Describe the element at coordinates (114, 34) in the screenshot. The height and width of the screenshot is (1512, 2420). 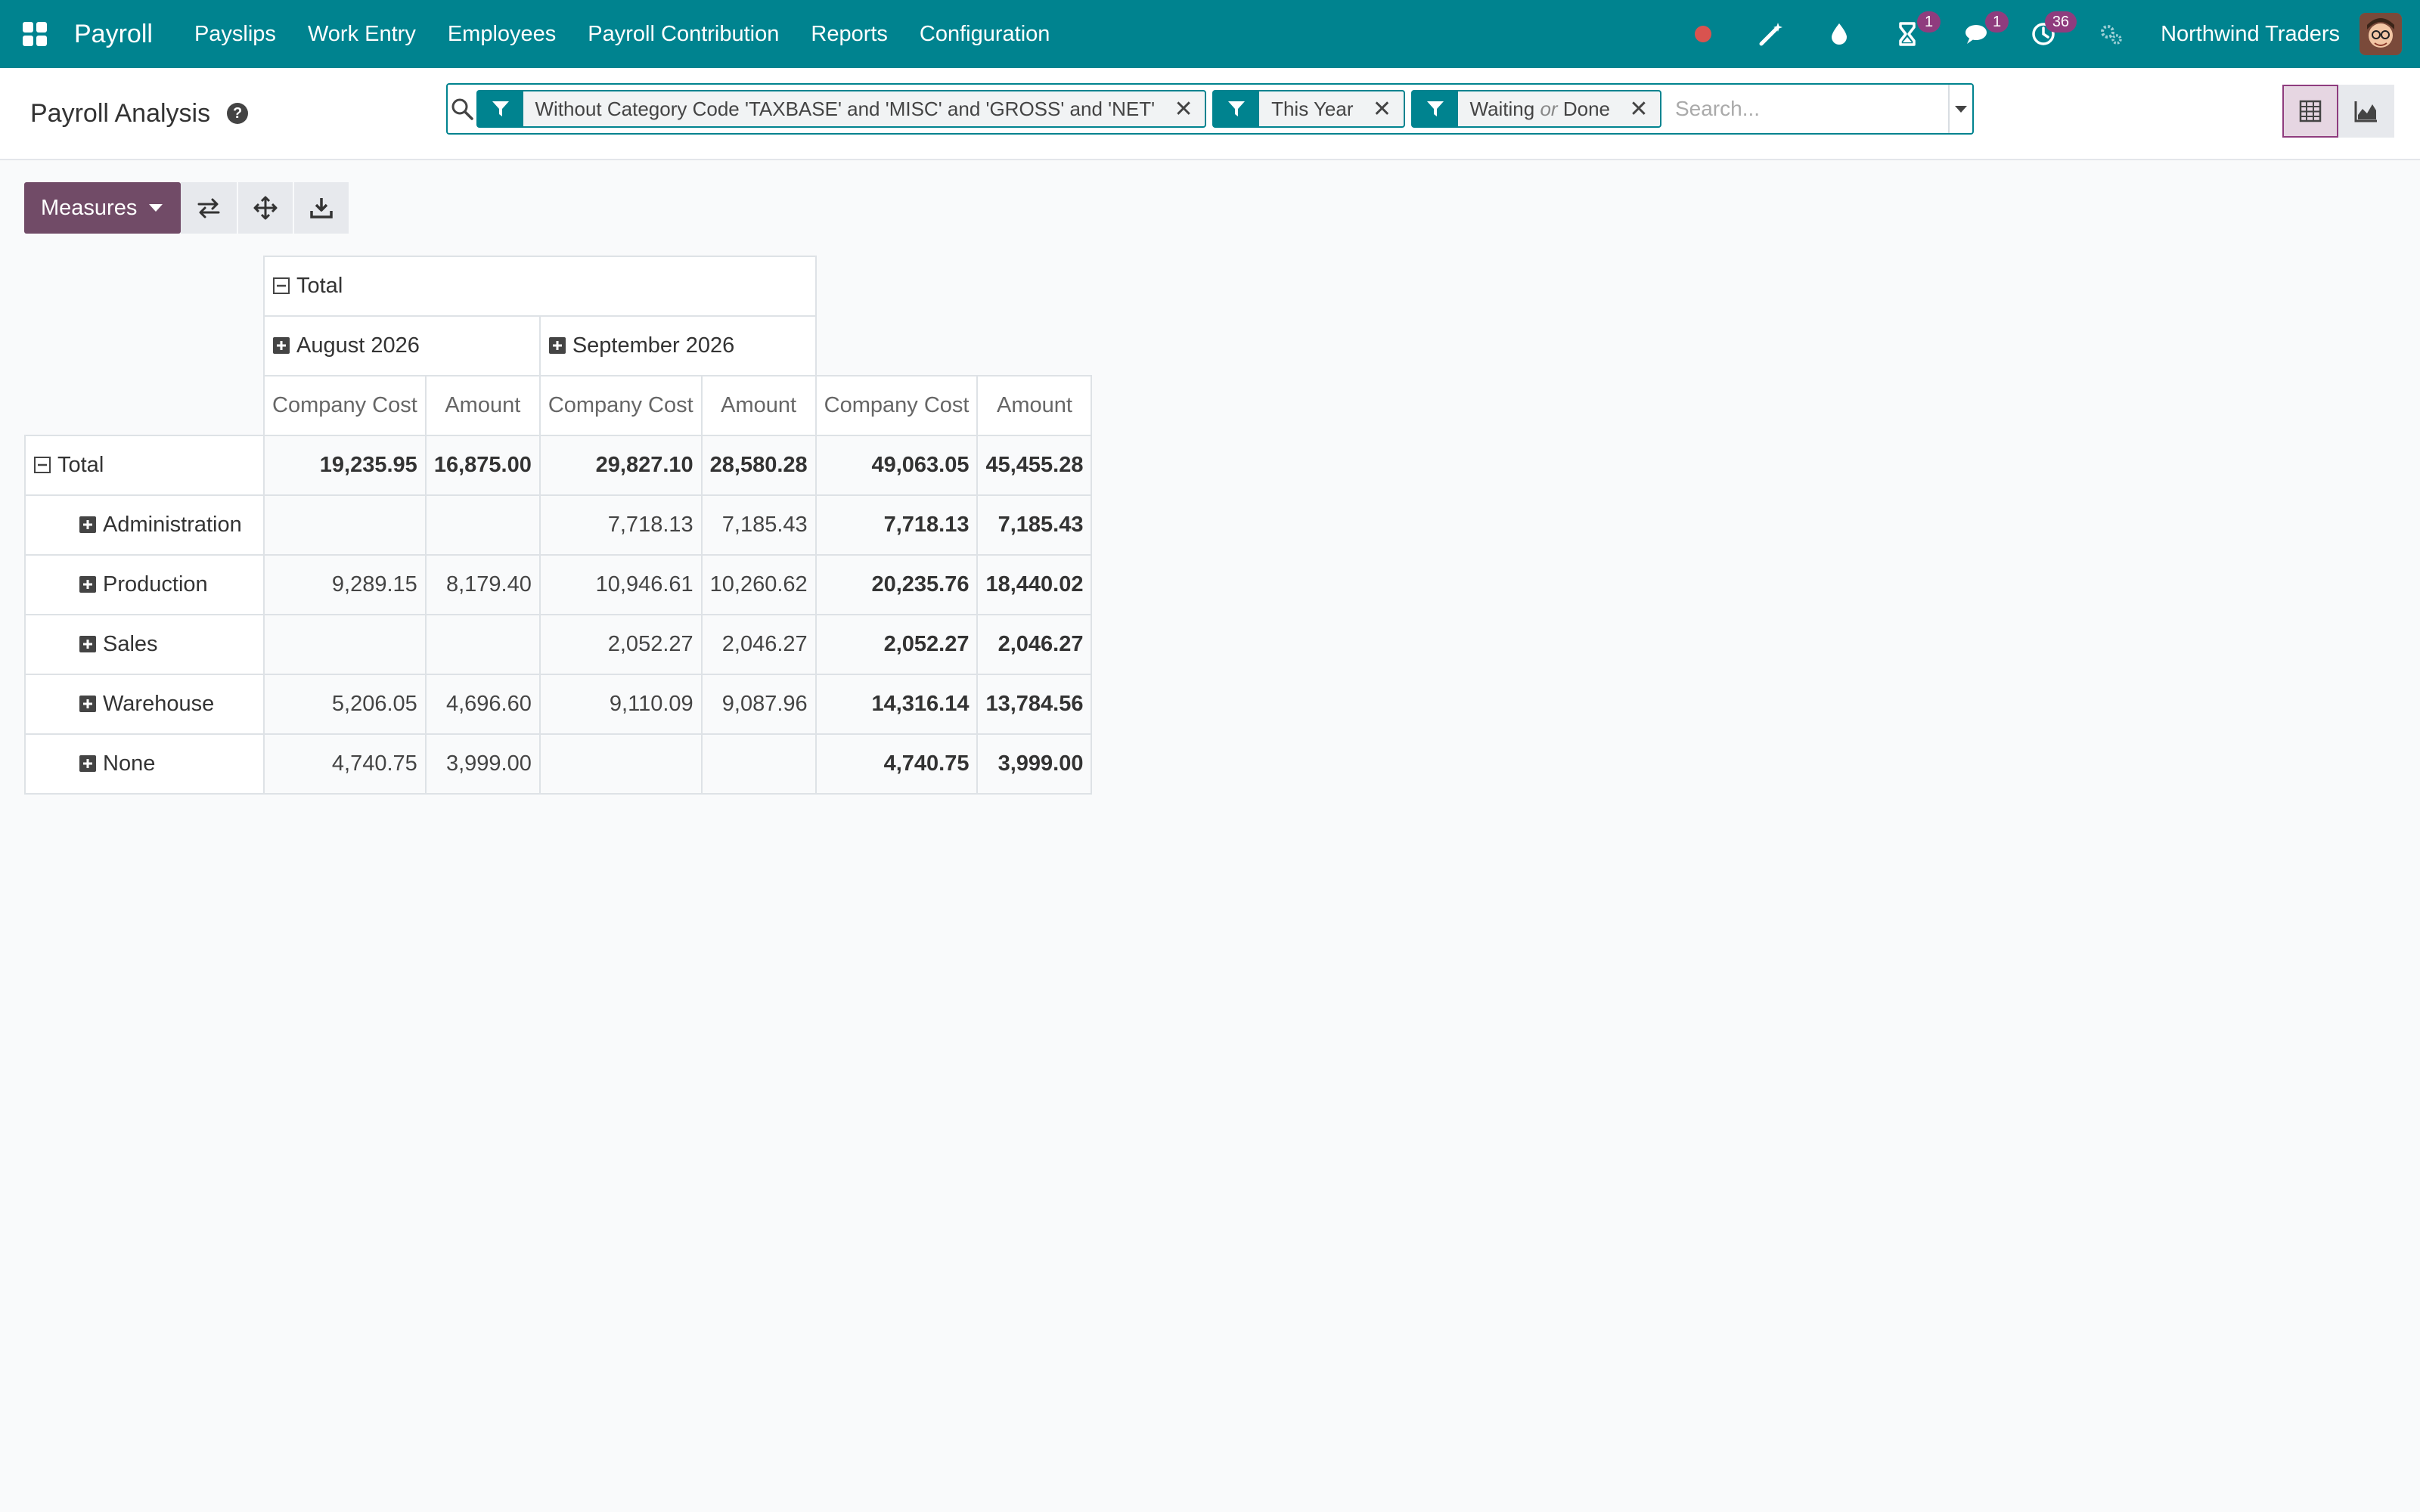
I see `app-name: Payroll` at that location.